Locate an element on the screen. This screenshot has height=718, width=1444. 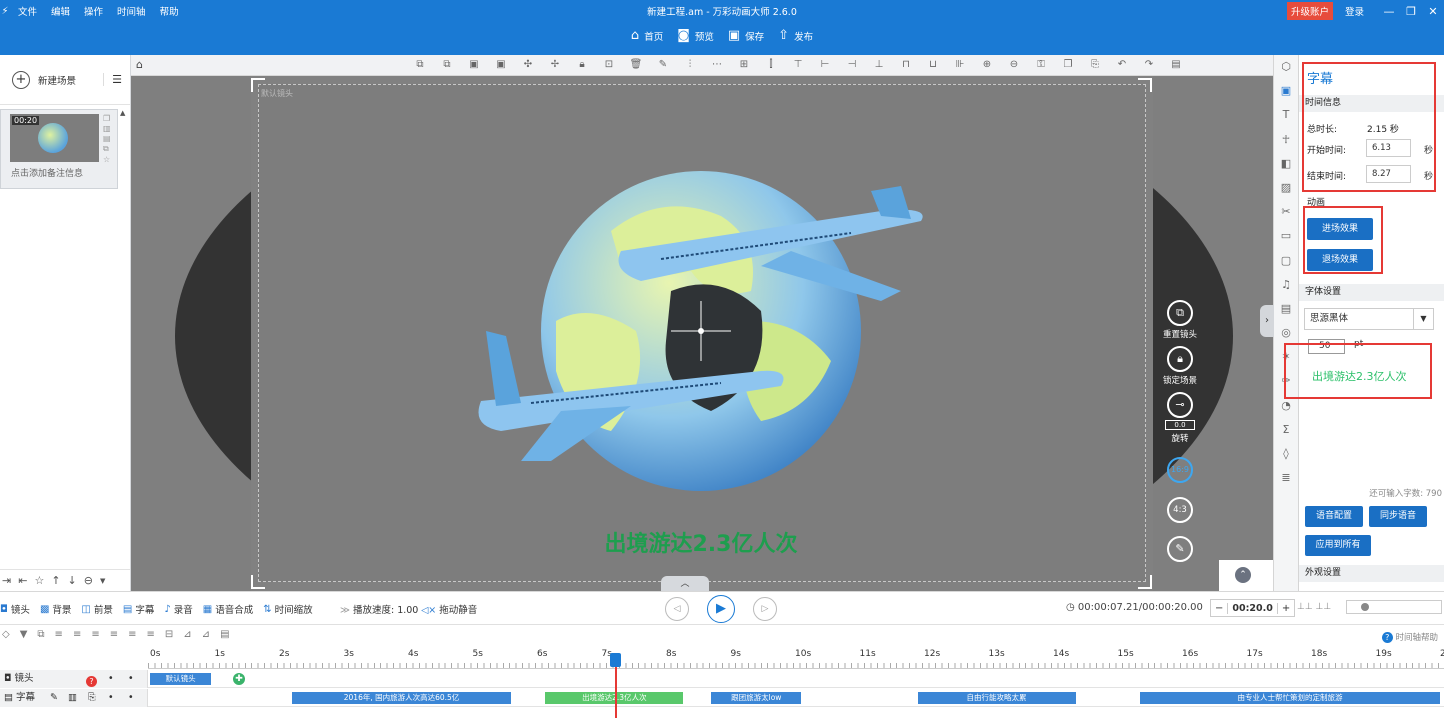
voice-config-button: 语音配置 is located at coordinates (1334, 516).